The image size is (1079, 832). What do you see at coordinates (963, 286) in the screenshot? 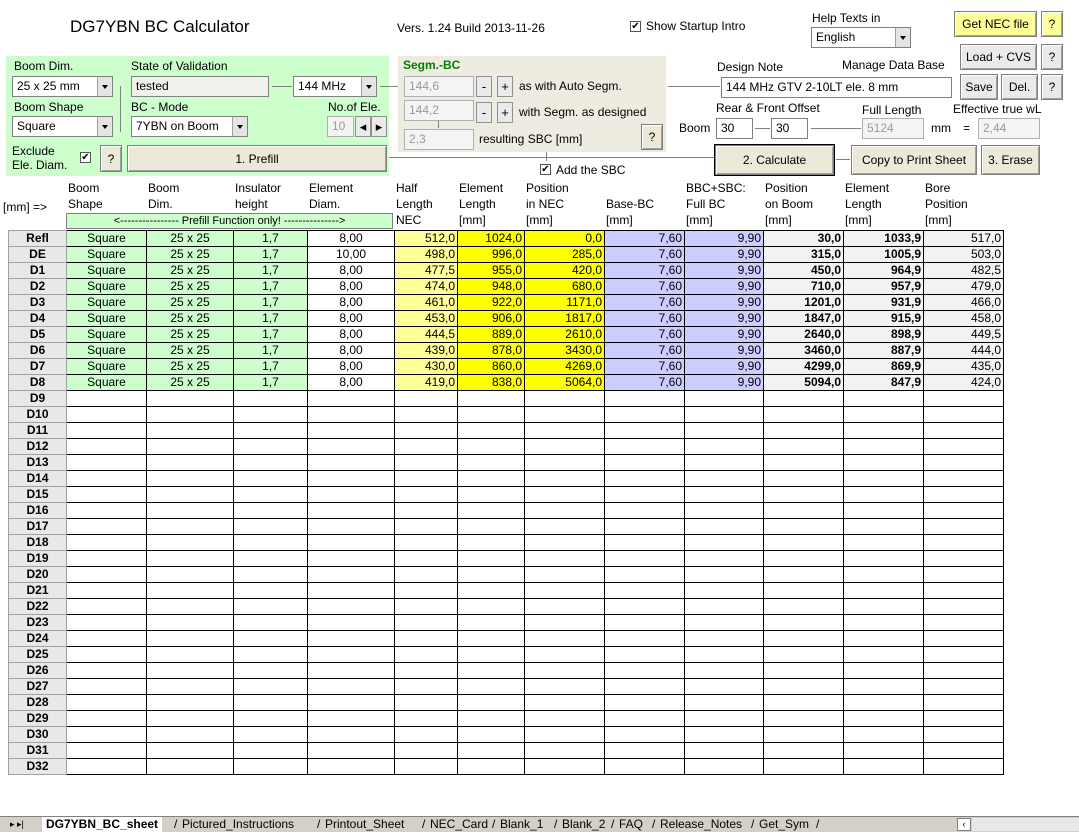
I see `cell-bore-position: 479,0` at bounding box center [963, 286].